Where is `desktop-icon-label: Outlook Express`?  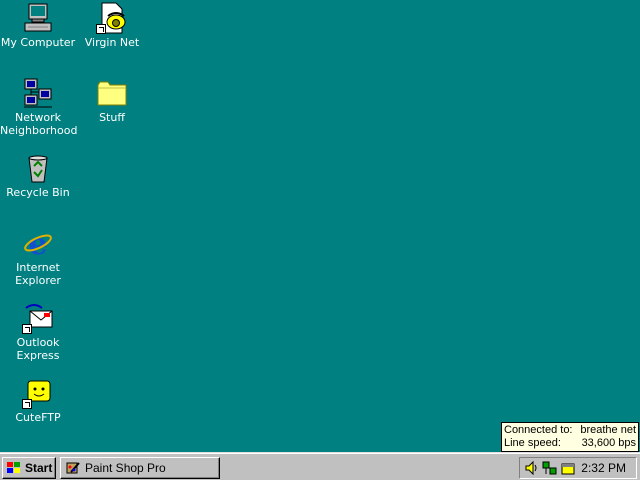
desktop-icon-label: Outlook Express is located at coordinates (38, 349).